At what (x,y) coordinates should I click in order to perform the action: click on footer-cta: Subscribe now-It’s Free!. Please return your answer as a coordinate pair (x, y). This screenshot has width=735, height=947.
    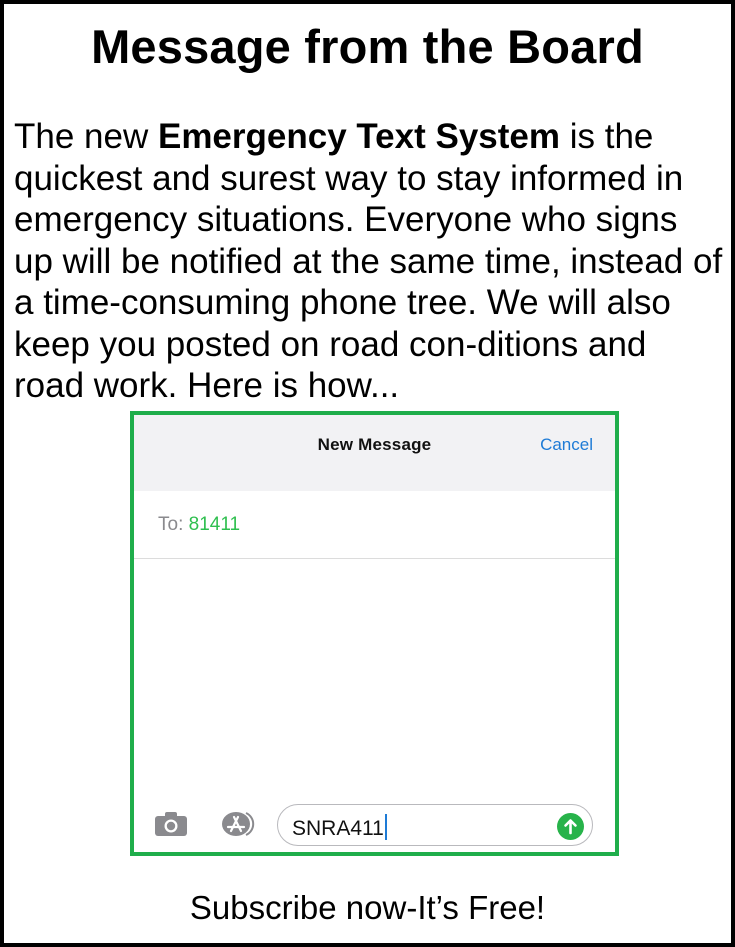
    Looking at the image, I should click on (367, 907).